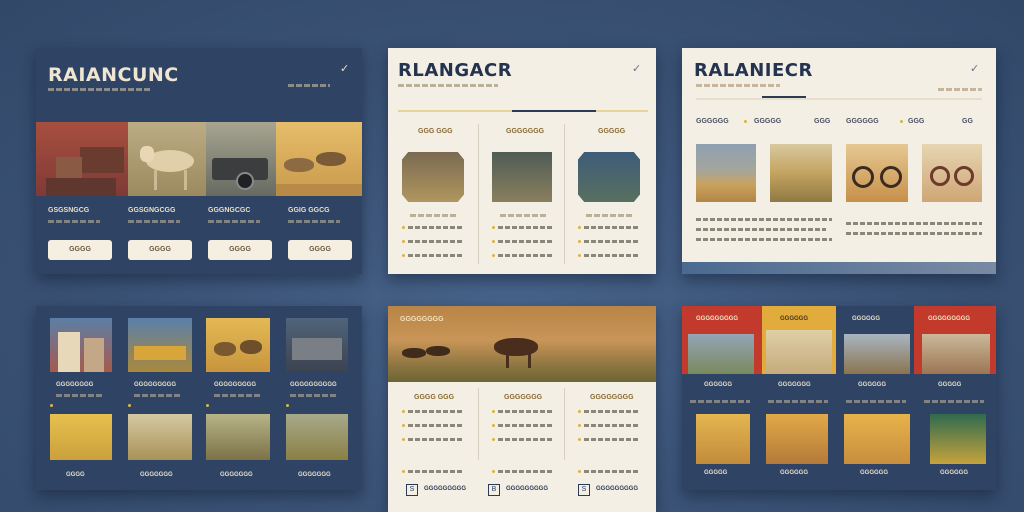 The height and width of the screenshot is (512, 1024). I want to click on image-panel-factory, so click(82, 159).